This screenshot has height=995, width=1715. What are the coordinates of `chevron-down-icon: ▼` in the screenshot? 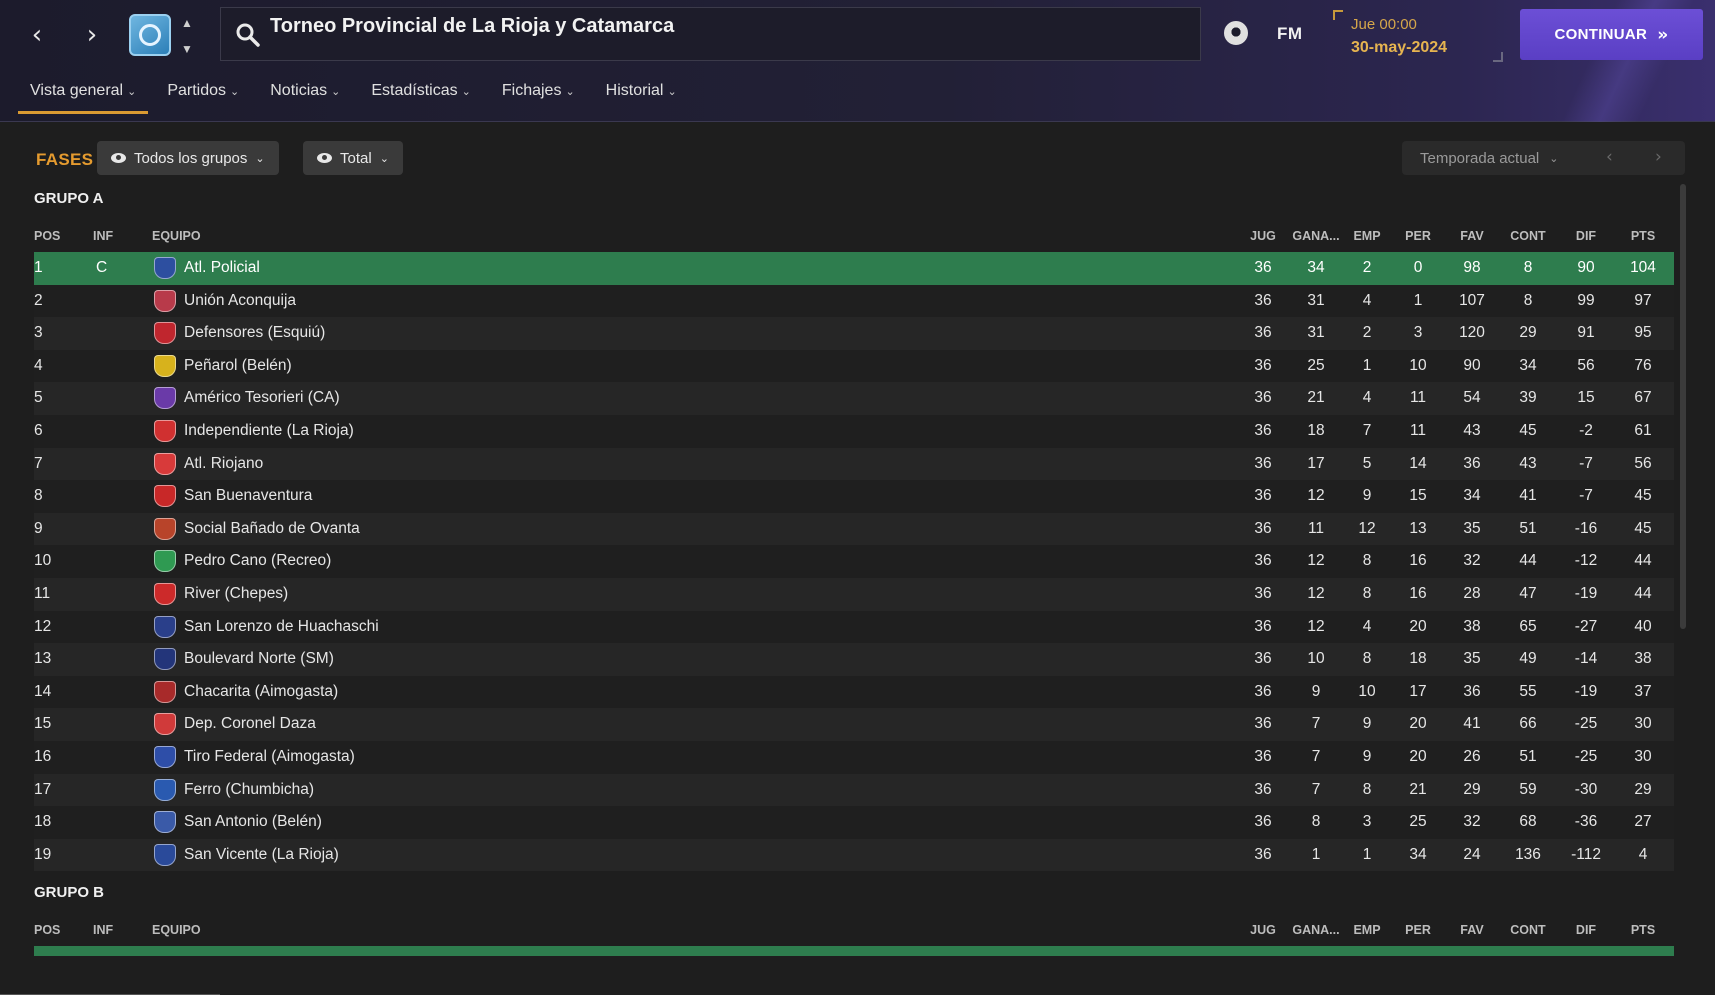 It's located at (187, 49).